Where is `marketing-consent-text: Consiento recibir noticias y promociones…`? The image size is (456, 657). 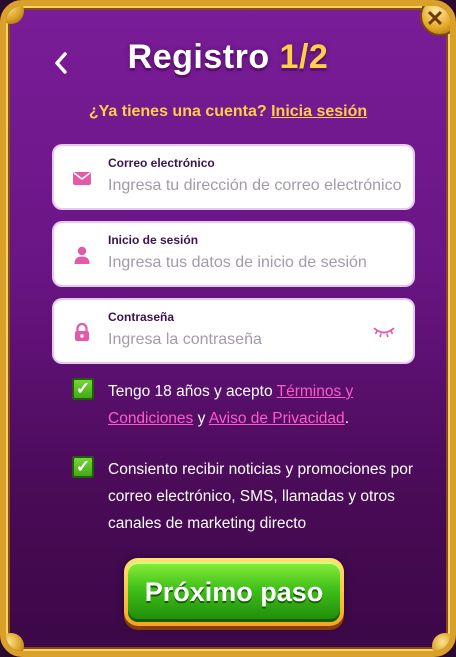 marketing-consent-text: Consiento recibir noticias y promociones… is located at coordinates (260, 496).